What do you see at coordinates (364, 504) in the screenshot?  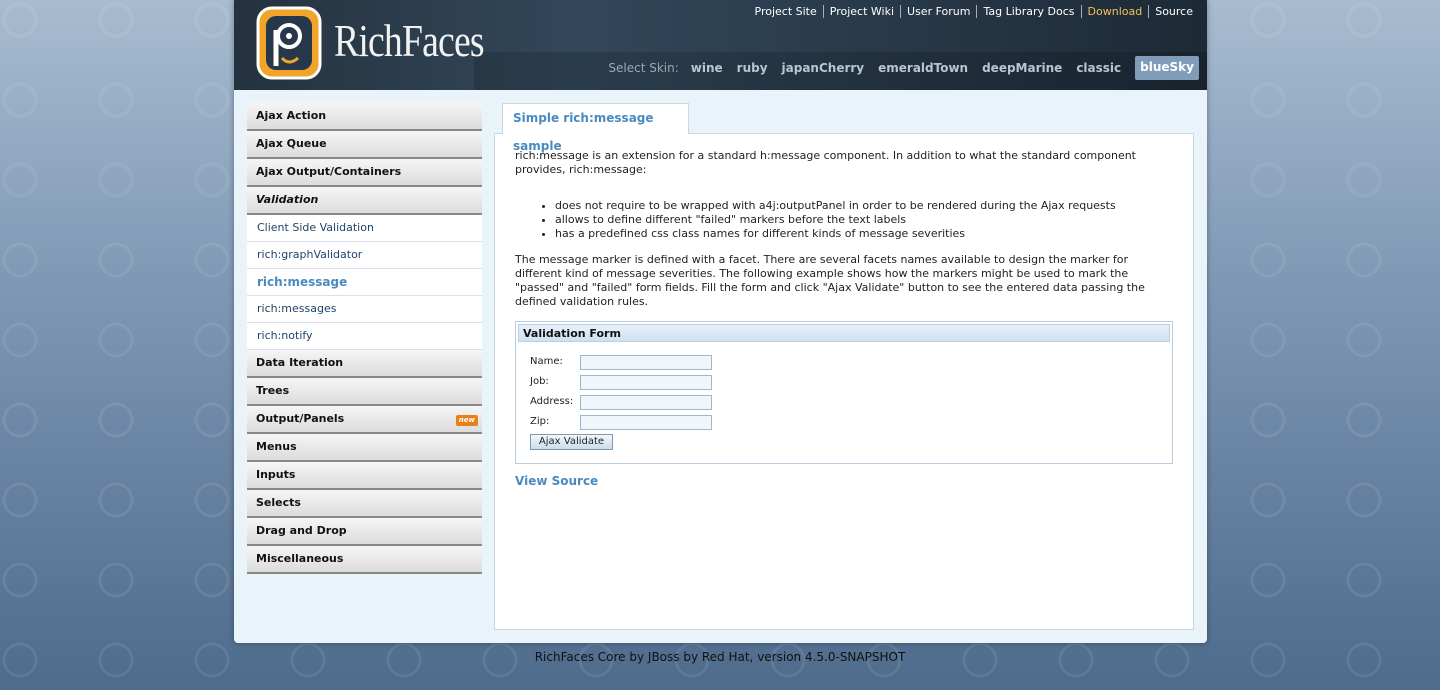 I see `sidebar-group-selects: Selects` at bounding box center [364, 504].